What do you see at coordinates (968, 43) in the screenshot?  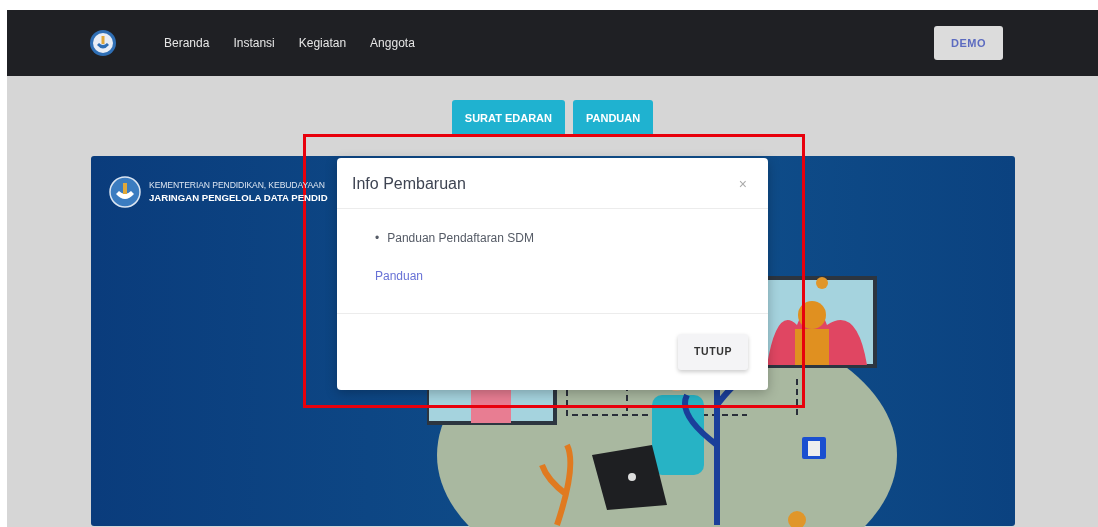 I see `demo-button: DEMO` at bounding box center [968, 43].